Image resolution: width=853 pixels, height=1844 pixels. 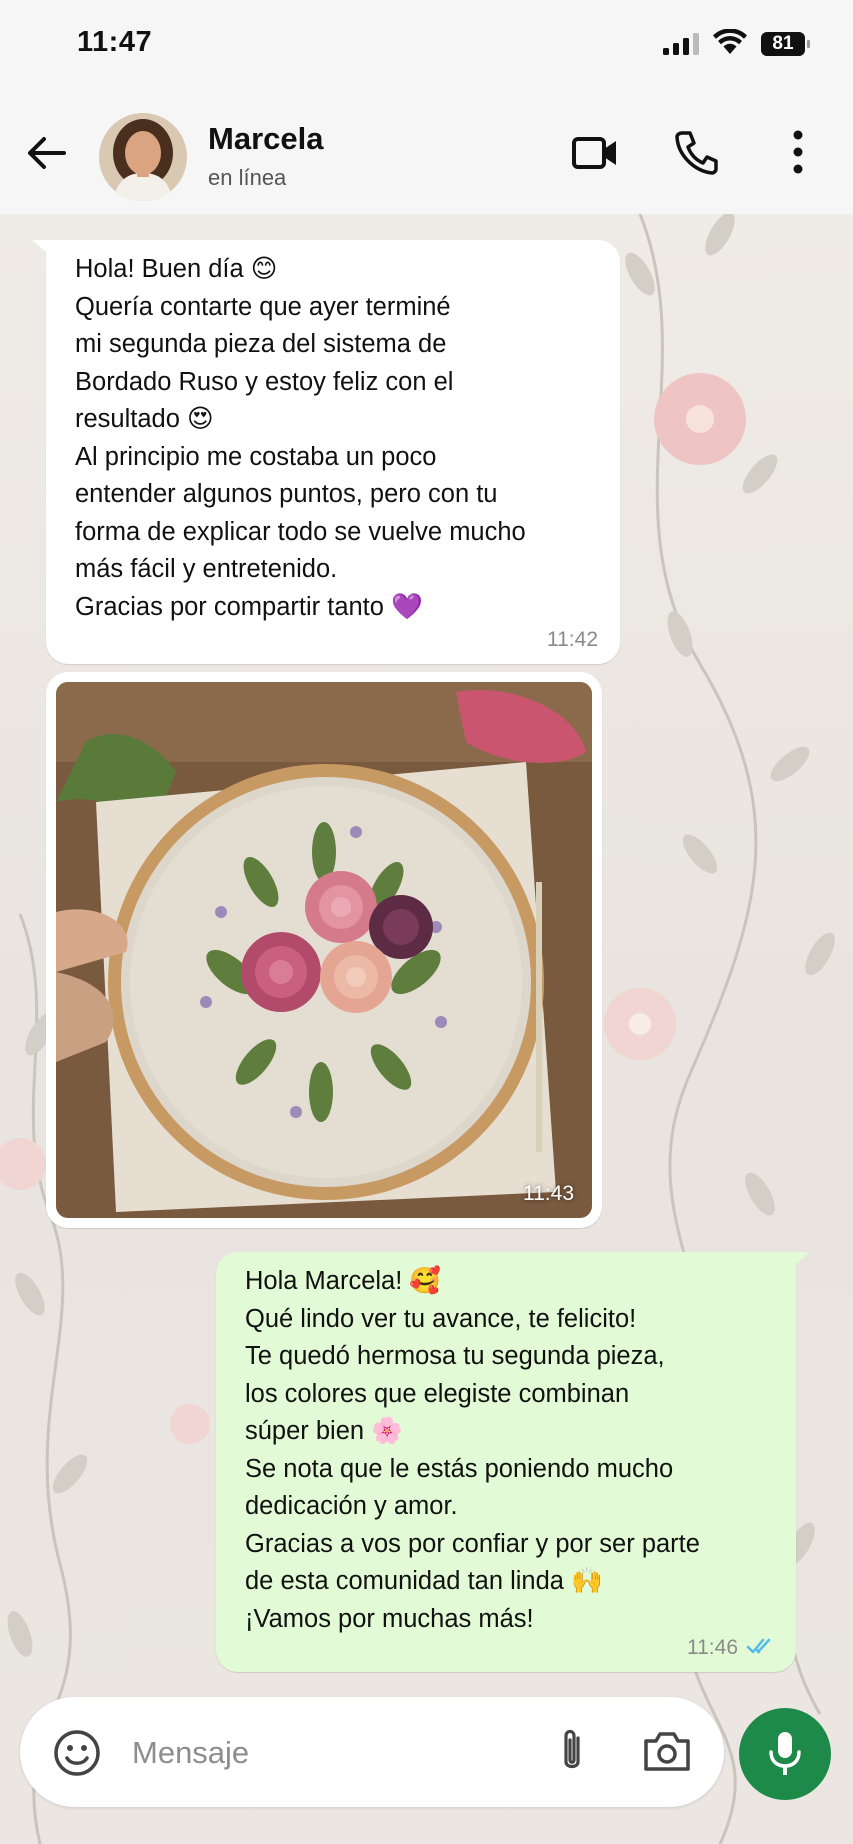 What do you see at coordinates (332, 1753) in the screenshot?
I see `message-input` at bounding box center [332, 1753].